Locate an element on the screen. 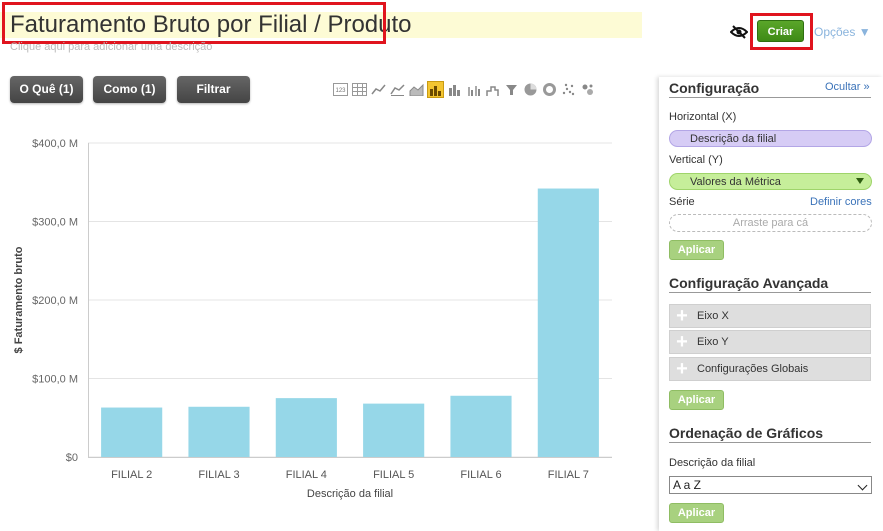 This screenshot has height=531, width=883. filter-button: Filtrar is located at coordinates (213, 89).